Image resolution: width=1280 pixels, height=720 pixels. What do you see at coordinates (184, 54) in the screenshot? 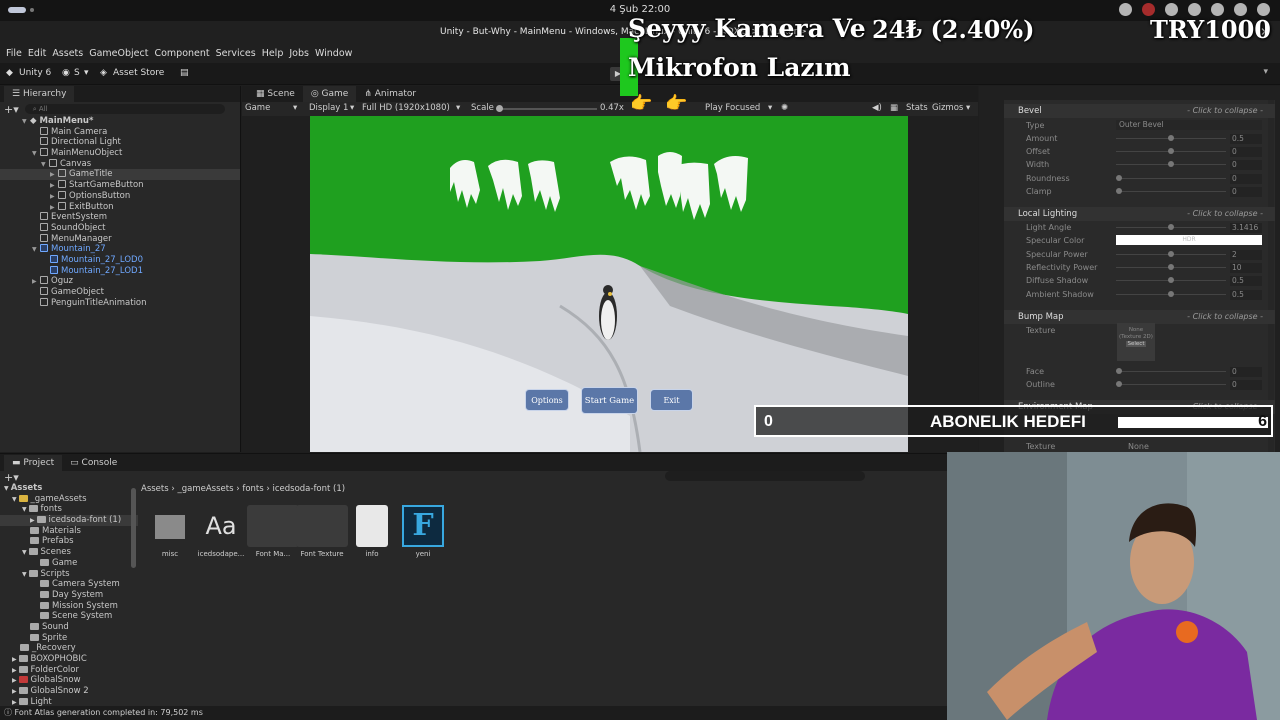
I see `menu-component: Component` at bounding box center [184, 54].